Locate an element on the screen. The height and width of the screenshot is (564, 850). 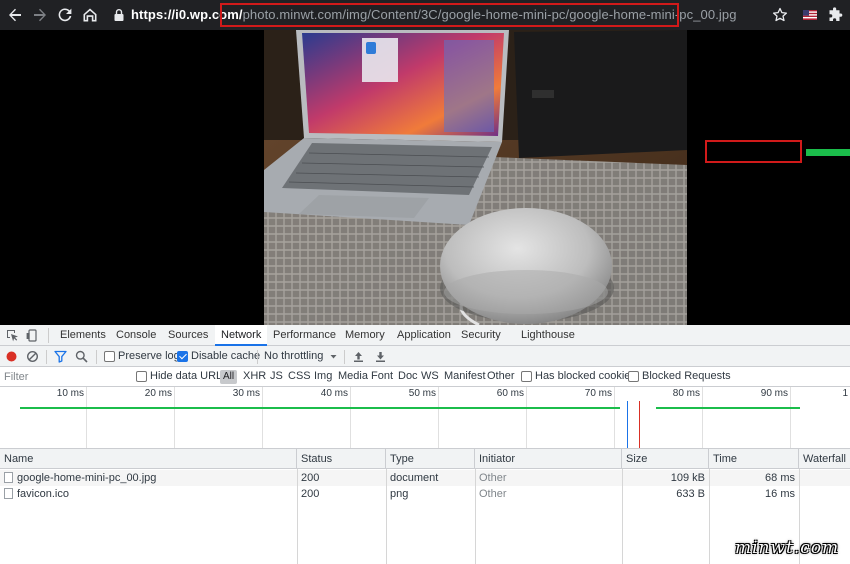
column-header-waterfall: Waterfall is located at coordinates (824, 459).